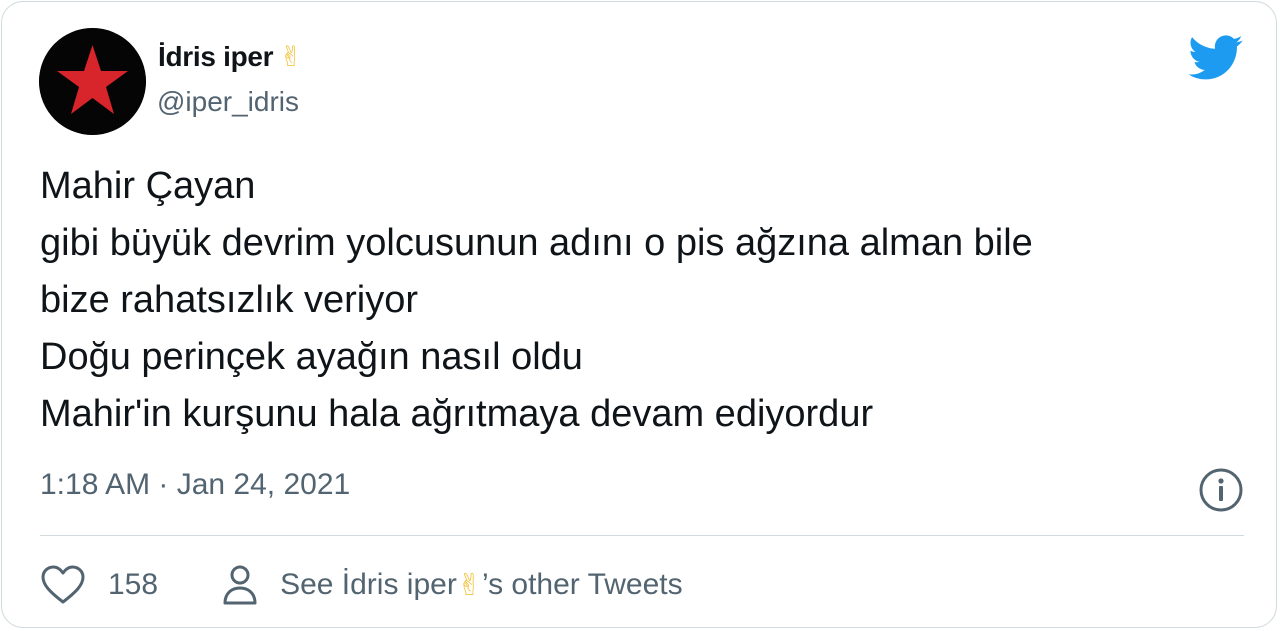 Image resolution: width=1280 pixels, height=631 pixels. What do you see at coordinates (216, 56) in the screenshot?
I see `display-name: İdris iper` at bounding box center [216, 56].